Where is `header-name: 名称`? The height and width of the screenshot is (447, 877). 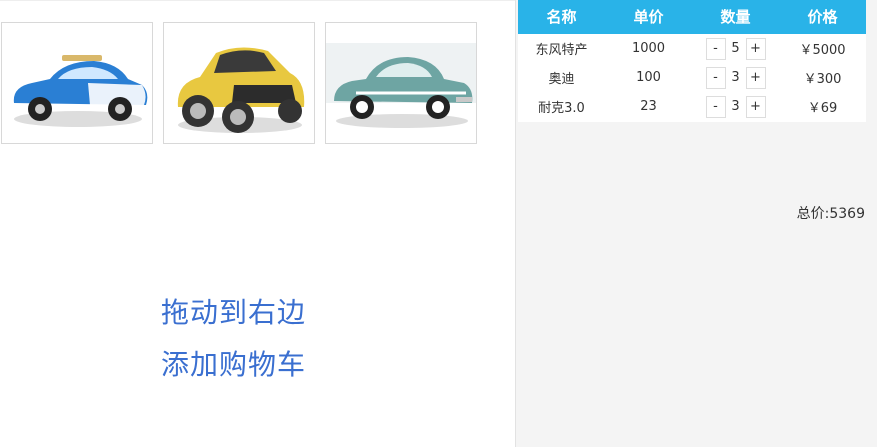 header-name: 名称 is located at coordinates (561, 17).